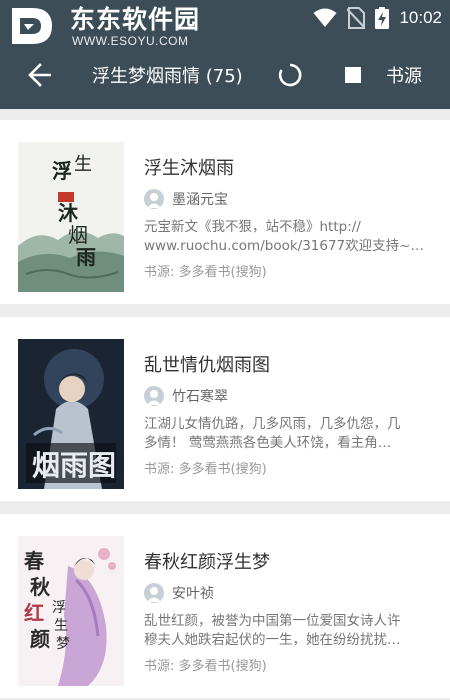 Image resolution: width=450 pixels, height=700 pixels. Describe the element at coordinates (353, 75) in the screenshot. I see `stop-icon` at that location.